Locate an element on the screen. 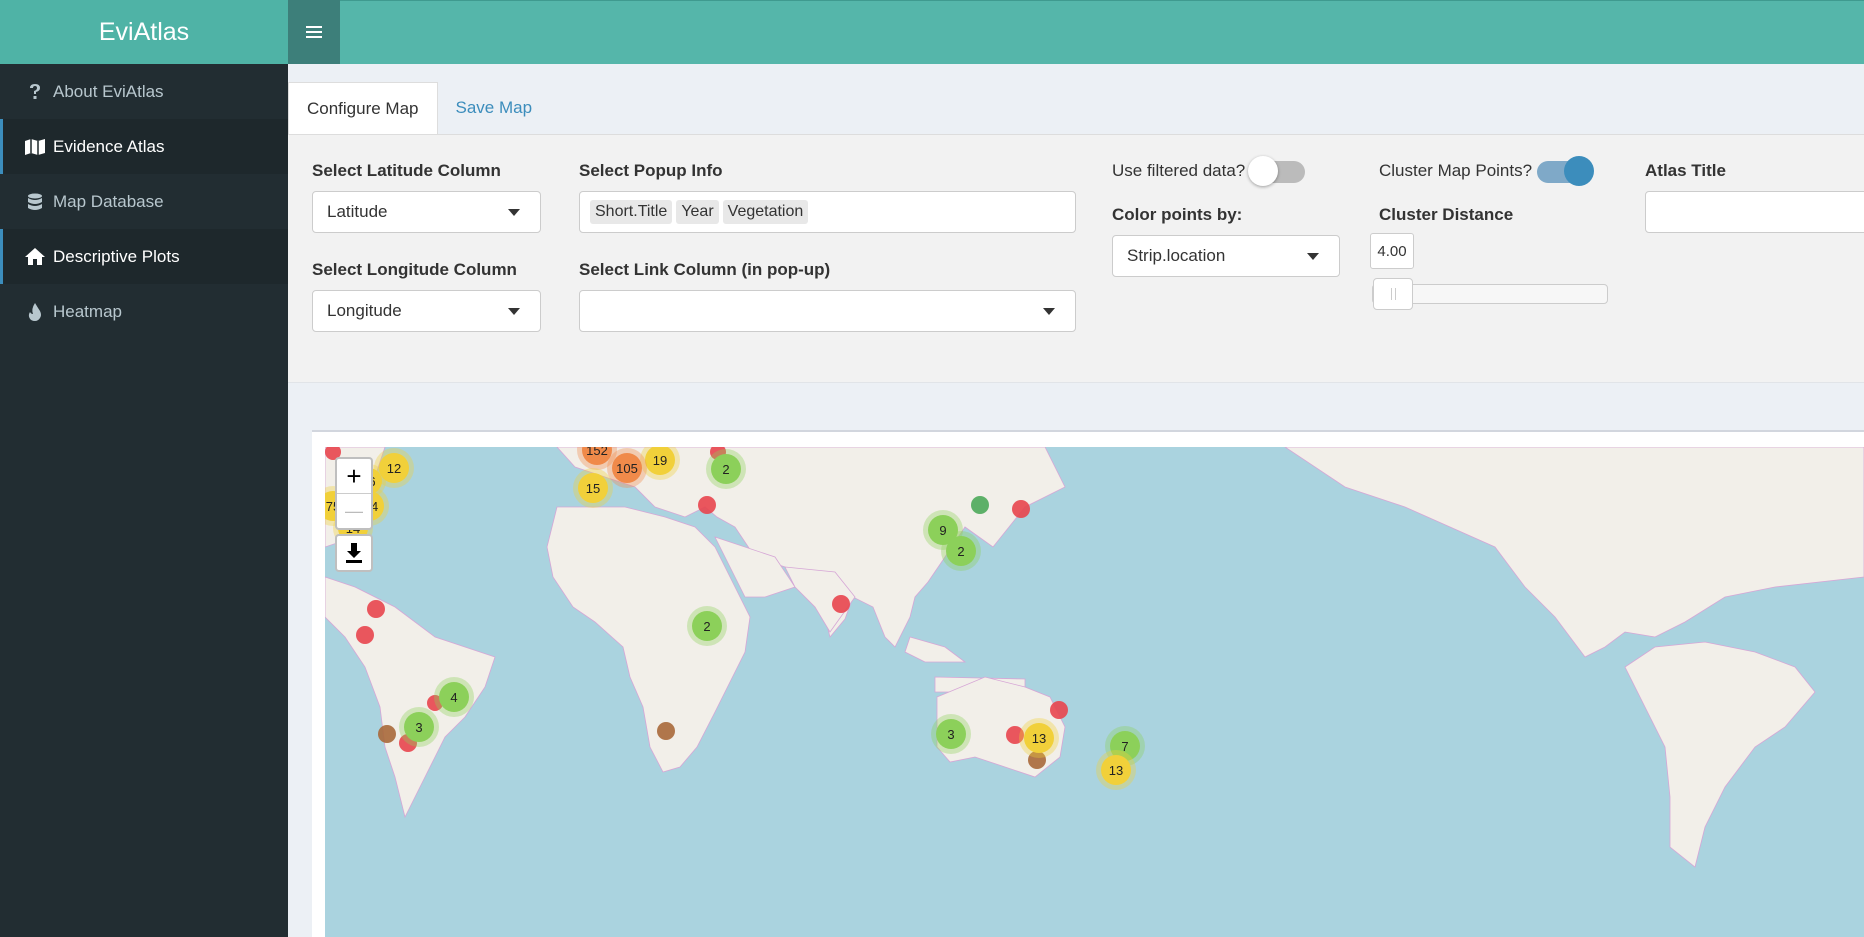 This screenshot has width=1864, height=937. download-icon is located at coordinates (354, 553).